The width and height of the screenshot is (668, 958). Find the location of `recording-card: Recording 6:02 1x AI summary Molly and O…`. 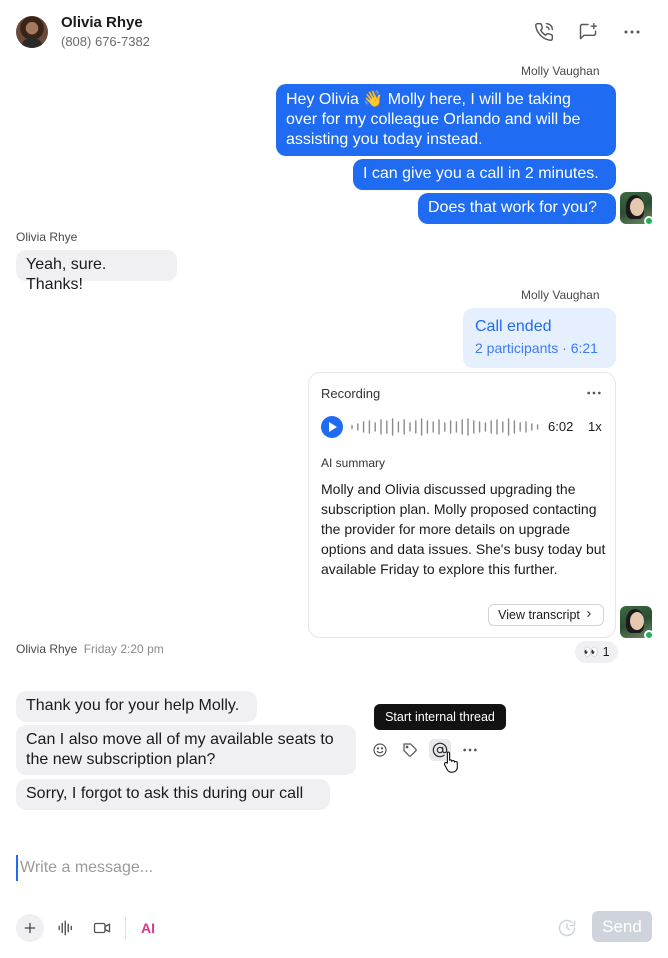

recording-card: Recording 6:02 1x AI summary Molly and O… is located at coordinates (462, 505).